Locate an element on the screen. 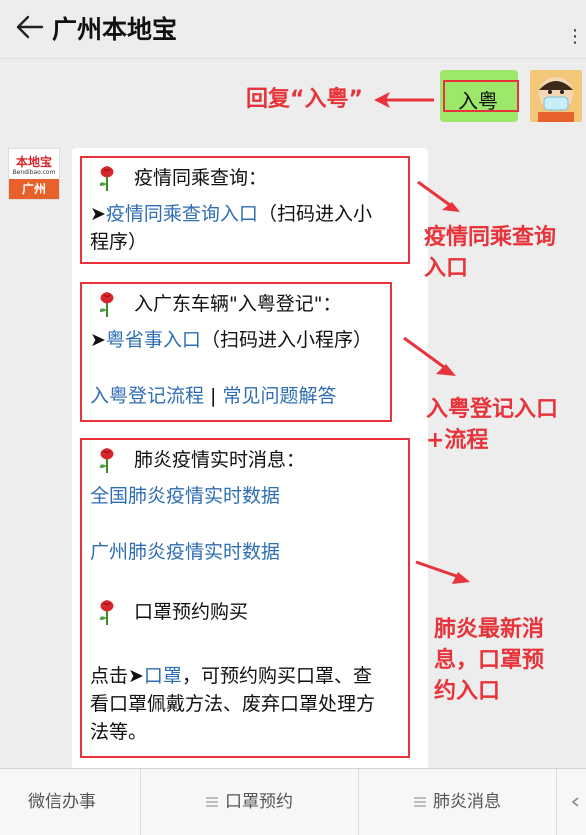 The height and width of the screenshot is (835, 586). section-1-note-cont: 程序） is located at coordinates (119, 242).